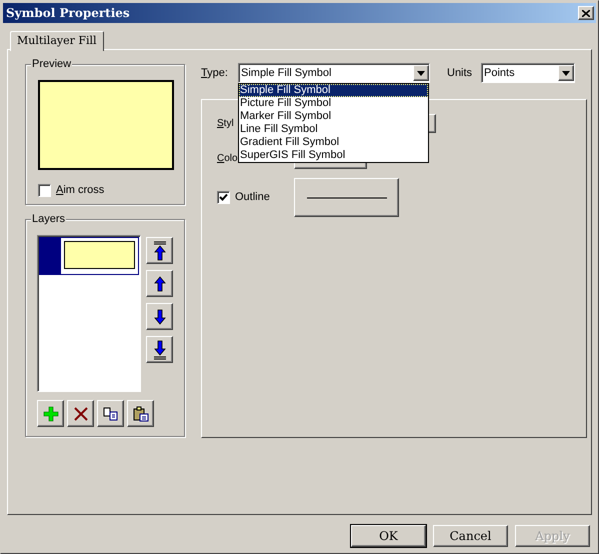 This screenshot has width=599, height=554. What do you see at coordinates (80, 190) in the screenshot?
I see `checkbox-label: Aim cross` at bounding box center [80, 190].